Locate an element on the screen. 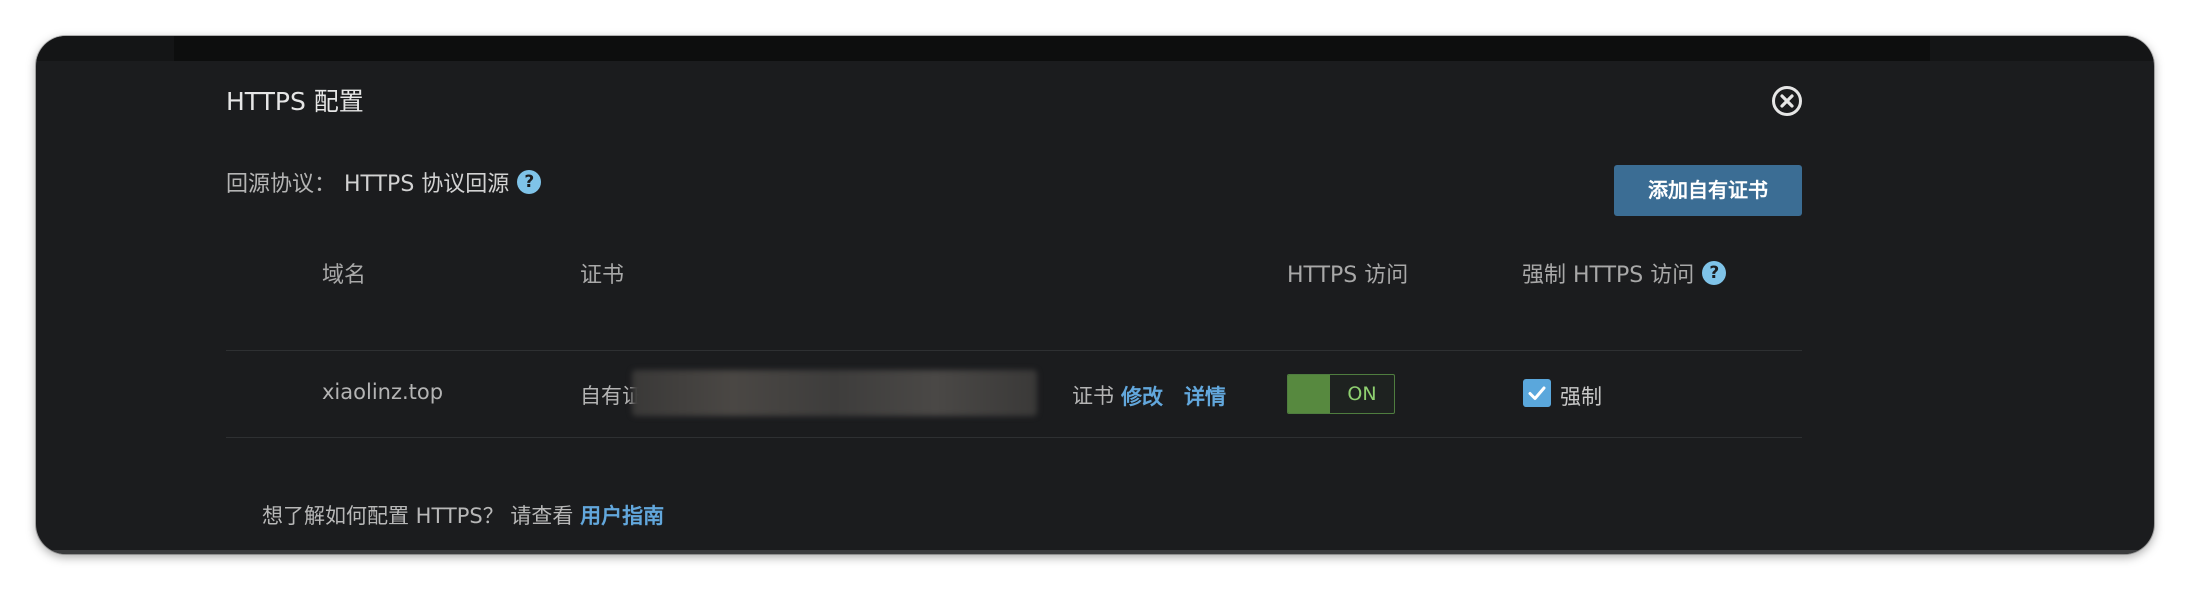 The height and width of the screenshot is (592, 2190). help-footer: 想了解如何配置 HTTPS？ 请查看 用户指南 is located at coordinates (463, 515).